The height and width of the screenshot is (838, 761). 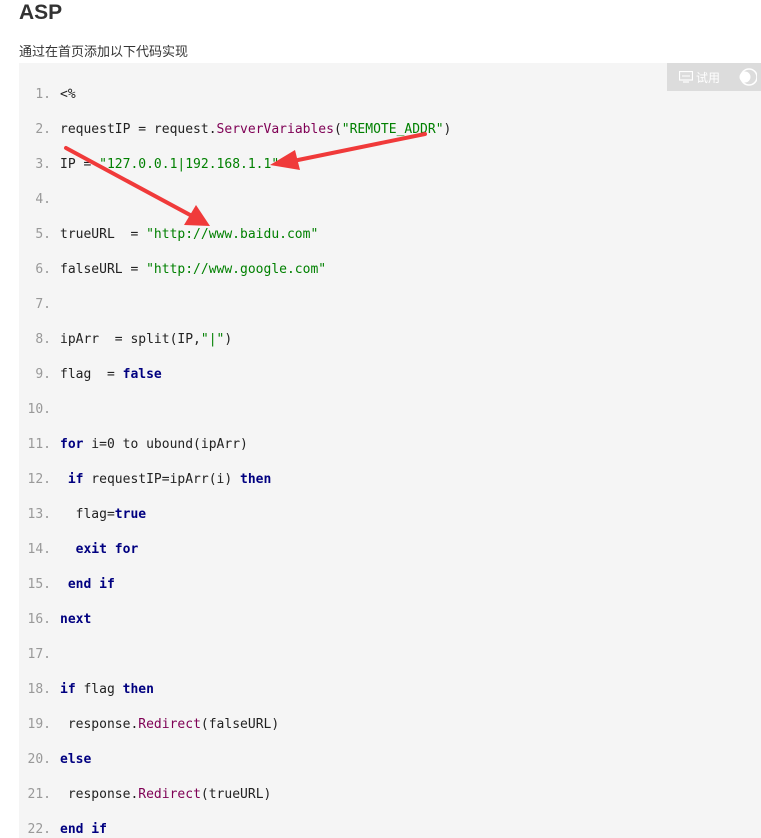 I want to click on code-line: 17., so click(x=235, y=654).